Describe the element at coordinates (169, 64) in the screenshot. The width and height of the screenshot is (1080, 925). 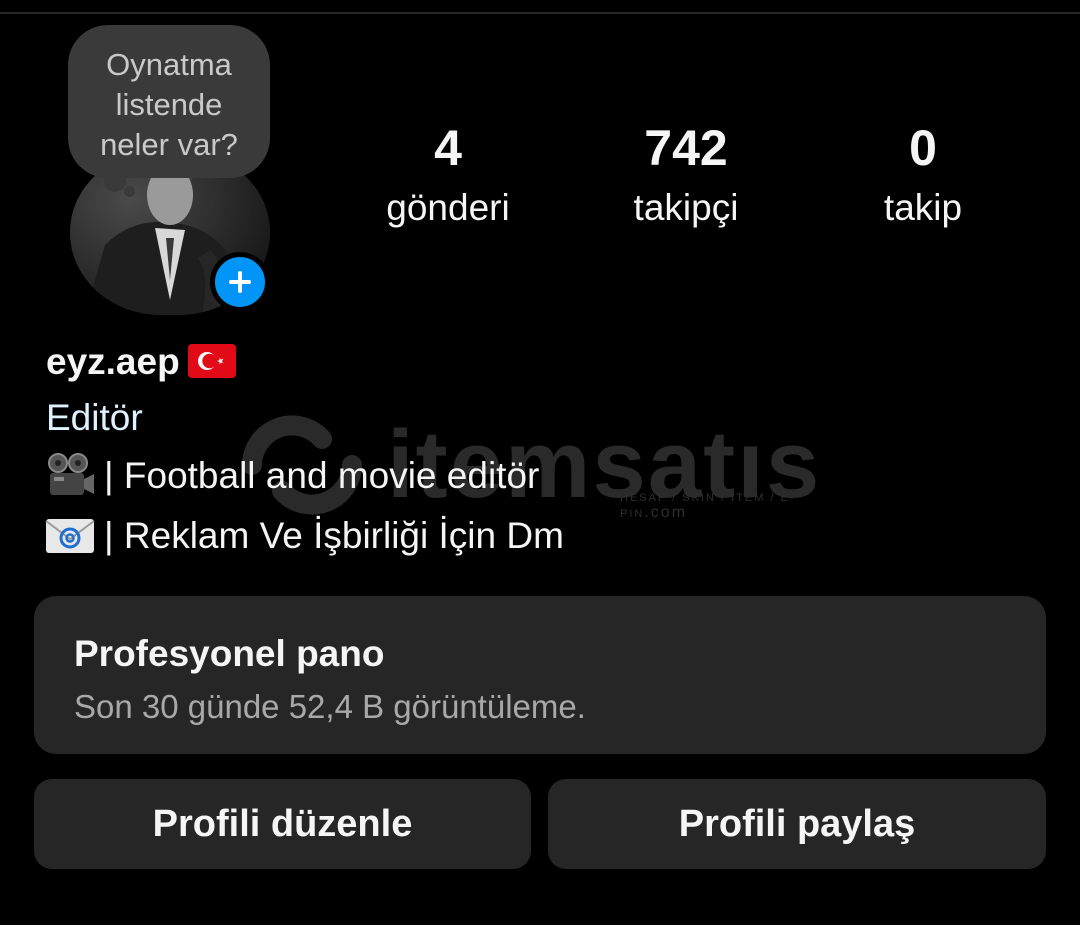
I see `note-text-line: Oynatma` at that location.